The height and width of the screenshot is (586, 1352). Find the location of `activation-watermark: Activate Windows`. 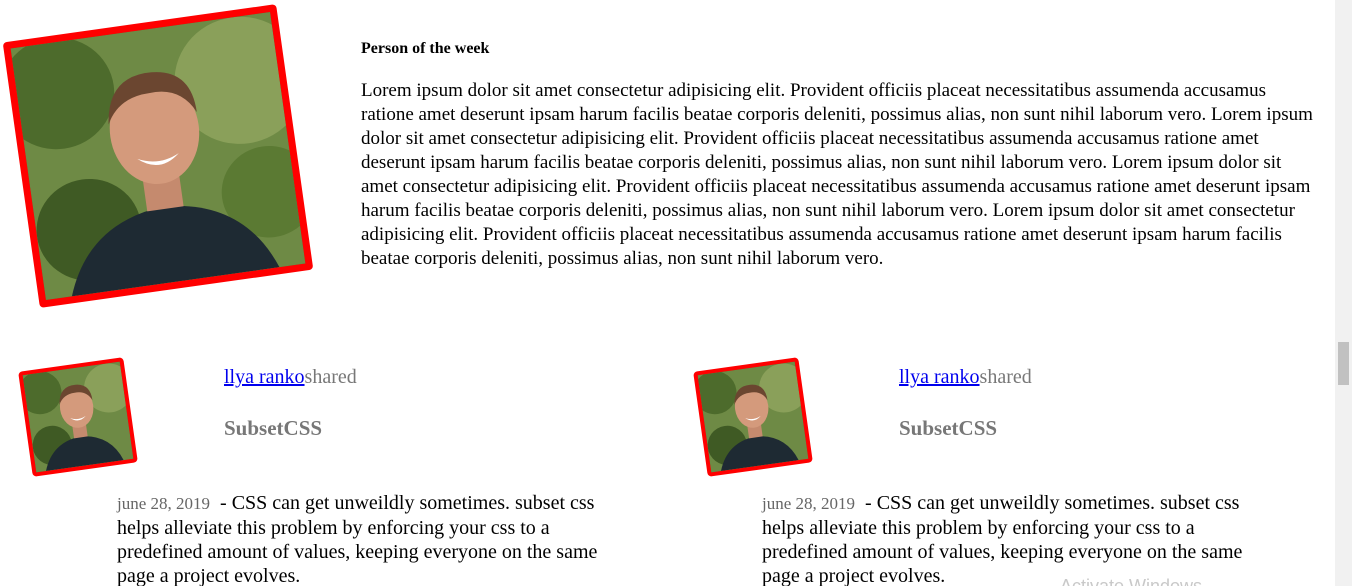

activation-watermark: Activate Windows is located at coordinates (1131, 581).